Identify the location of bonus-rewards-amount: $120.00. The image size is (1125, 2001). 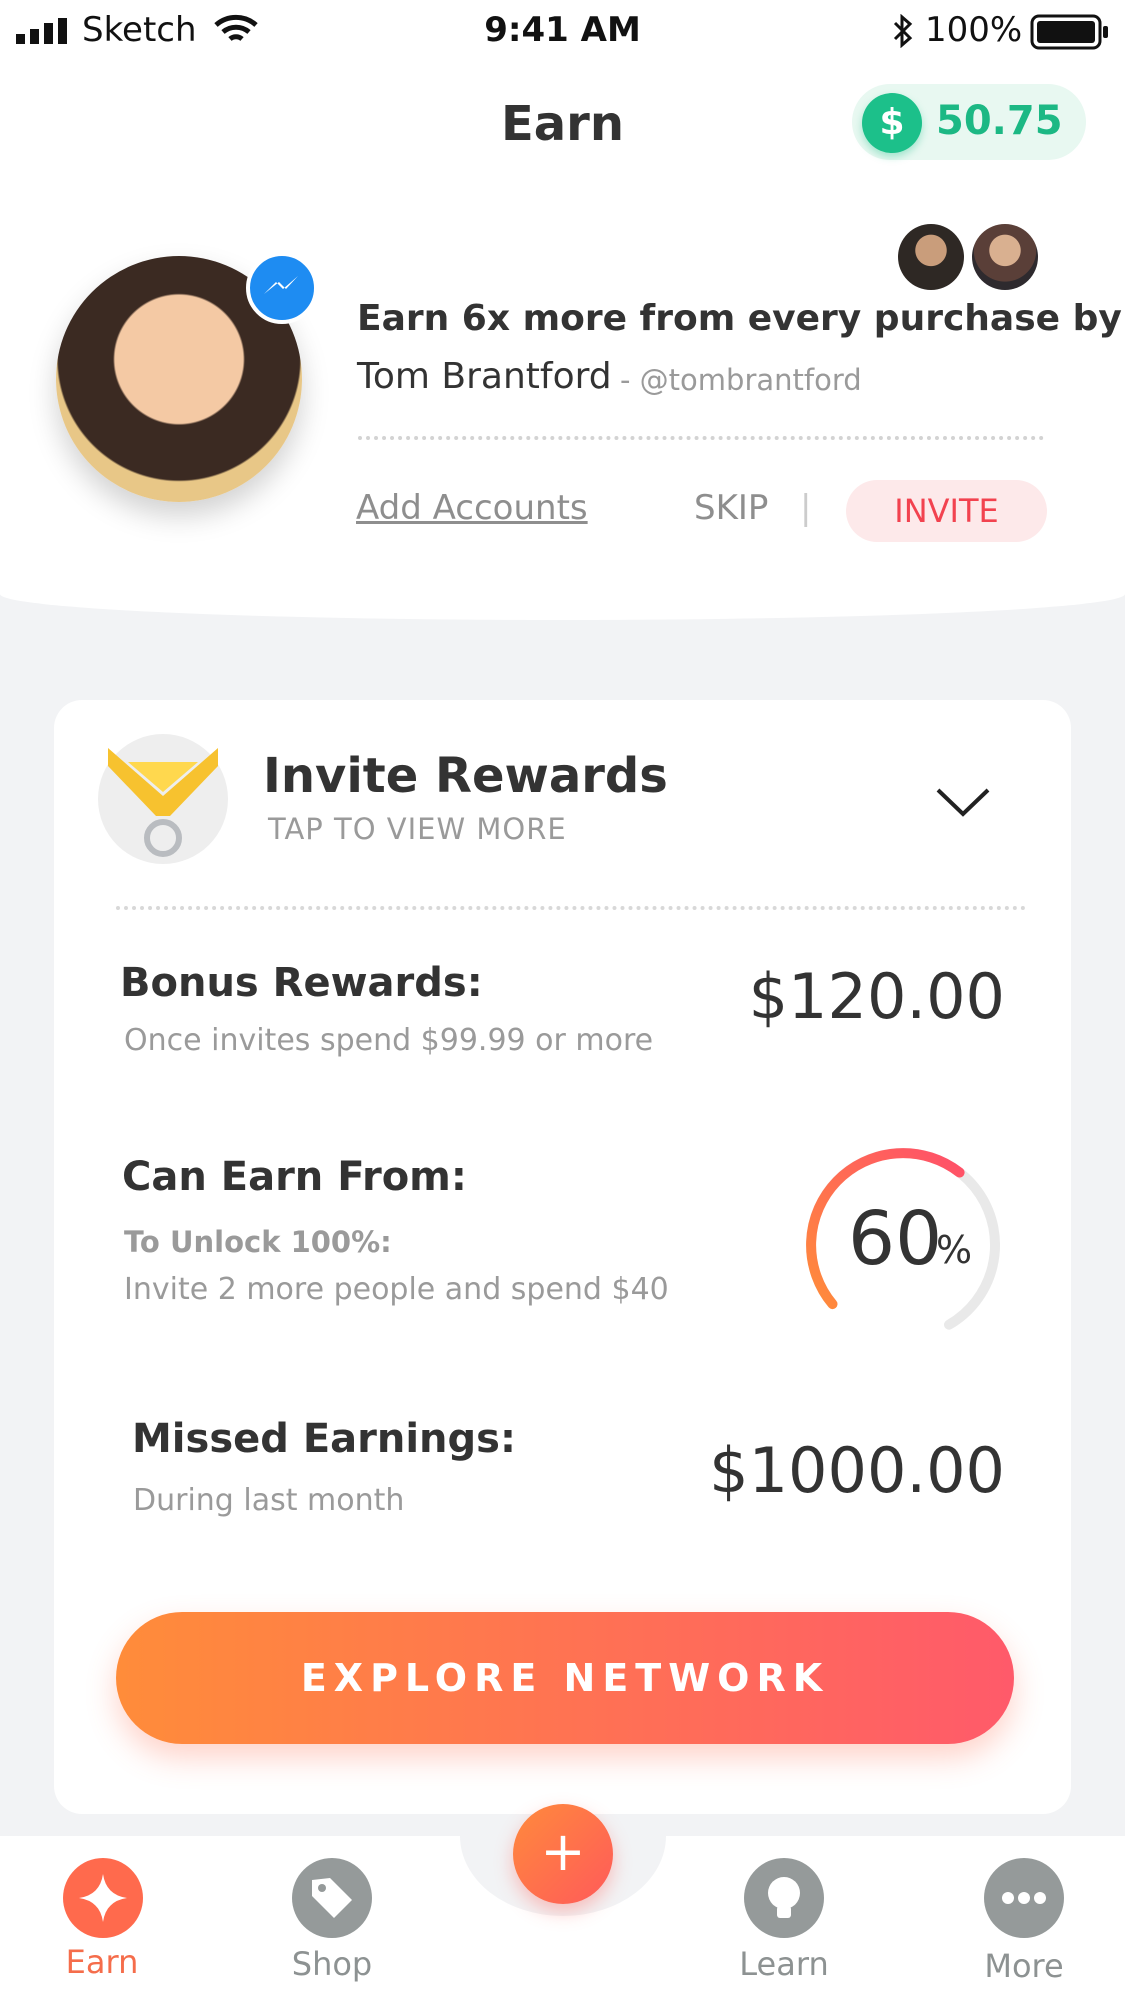
(876, 996).